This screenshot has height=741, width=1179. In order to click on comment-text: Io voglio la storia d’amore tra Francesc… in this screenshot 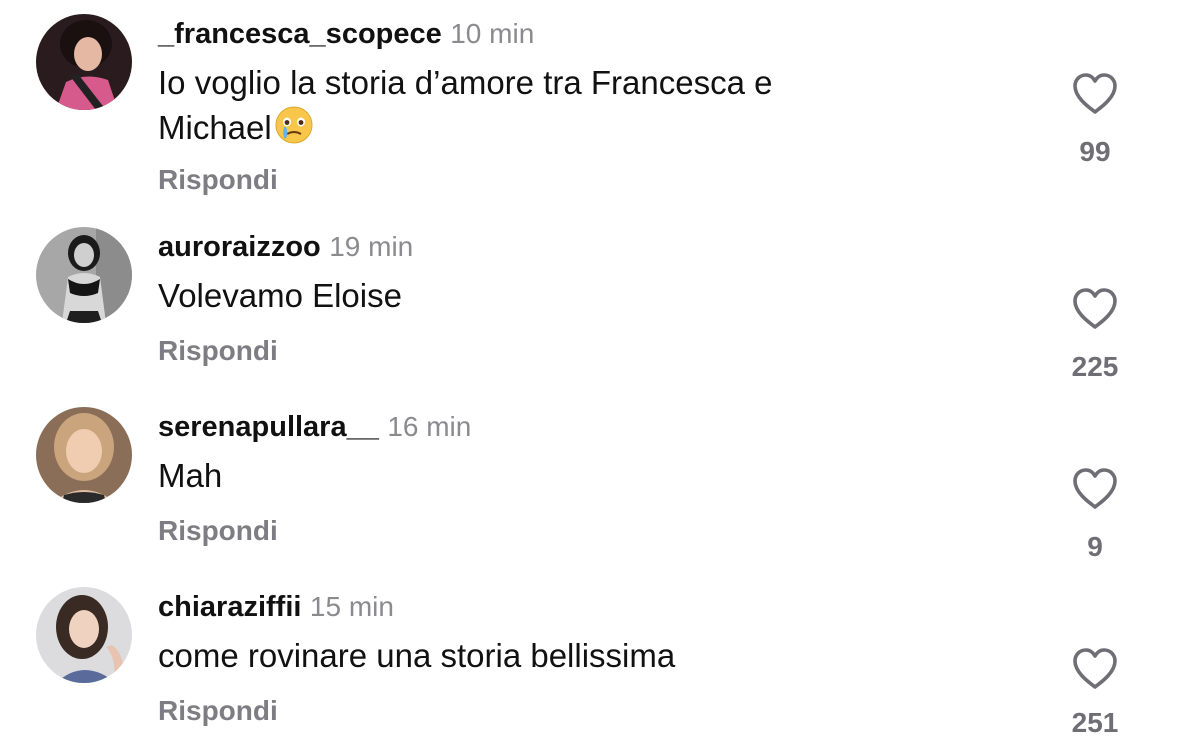, I will do `click(568, 105)`.